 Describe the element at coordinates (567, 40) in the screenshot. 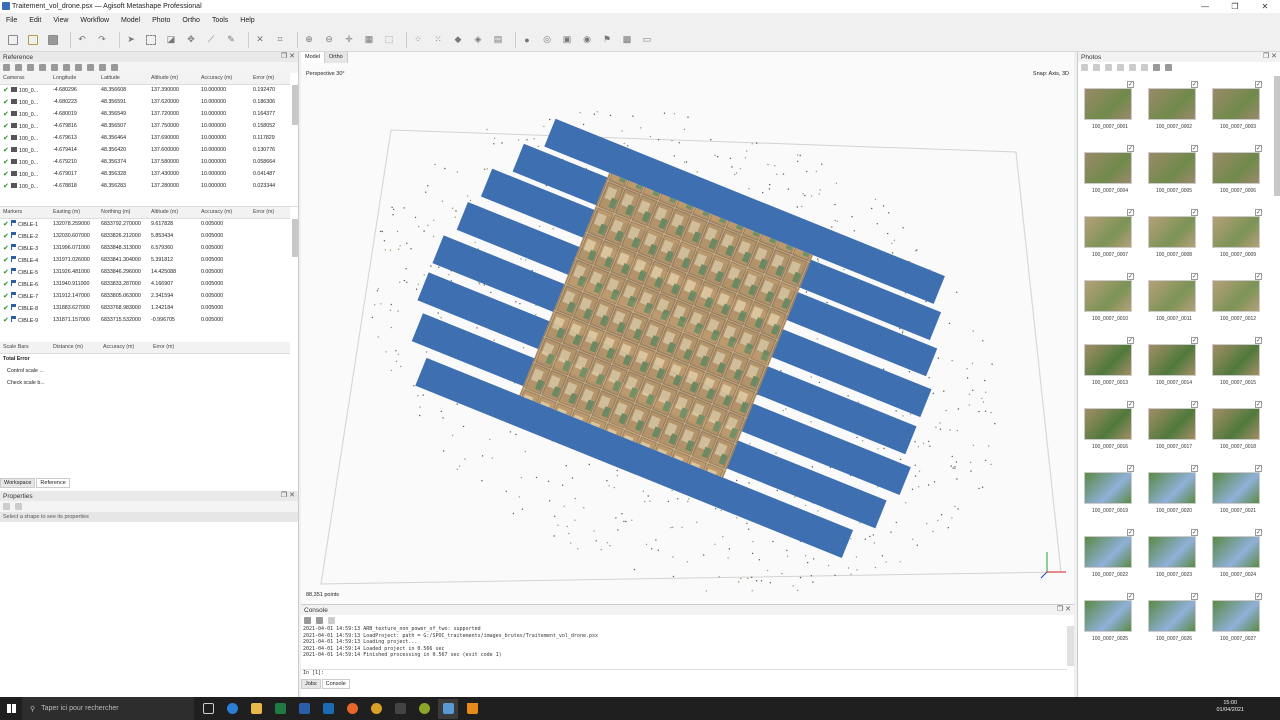

I see `capture-view-icon: ▣` at that location.